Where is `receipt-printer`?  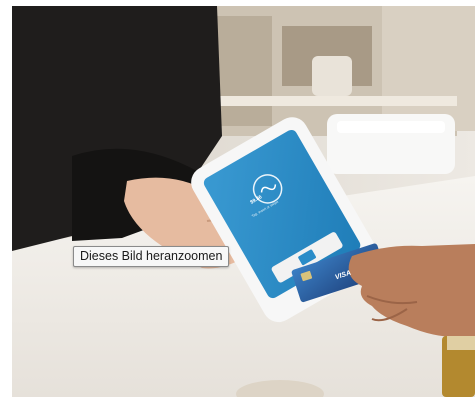
receipt-printer is located at coordinates (391, 144).